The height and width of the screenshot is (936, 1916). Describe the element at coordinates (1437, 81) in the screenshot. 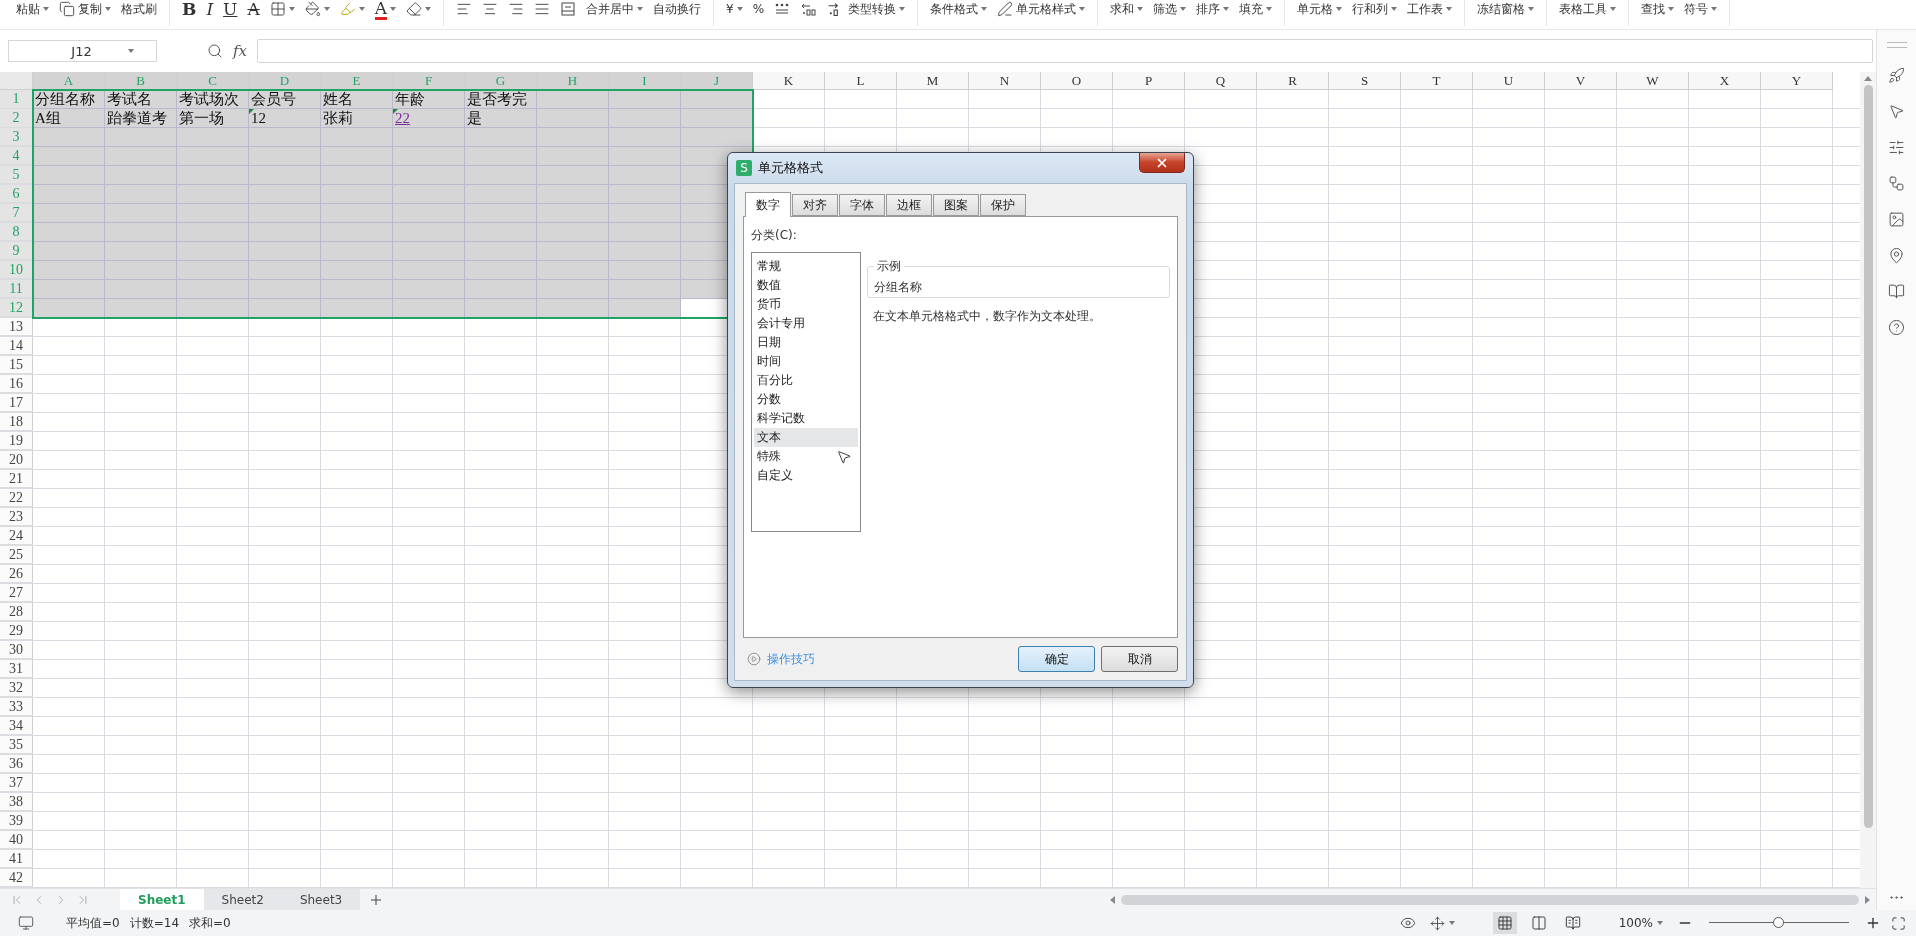

I see `column-header: T` at that location.